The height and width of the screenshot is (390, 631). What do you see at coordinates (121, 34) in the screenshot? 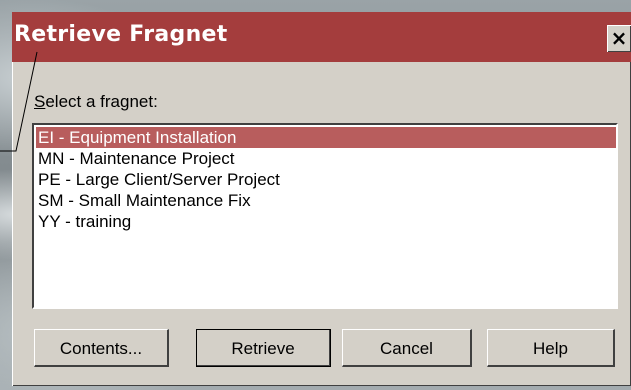
I see `dialog-title: Retrieve Fragnet` at bounding box center [121, 34].